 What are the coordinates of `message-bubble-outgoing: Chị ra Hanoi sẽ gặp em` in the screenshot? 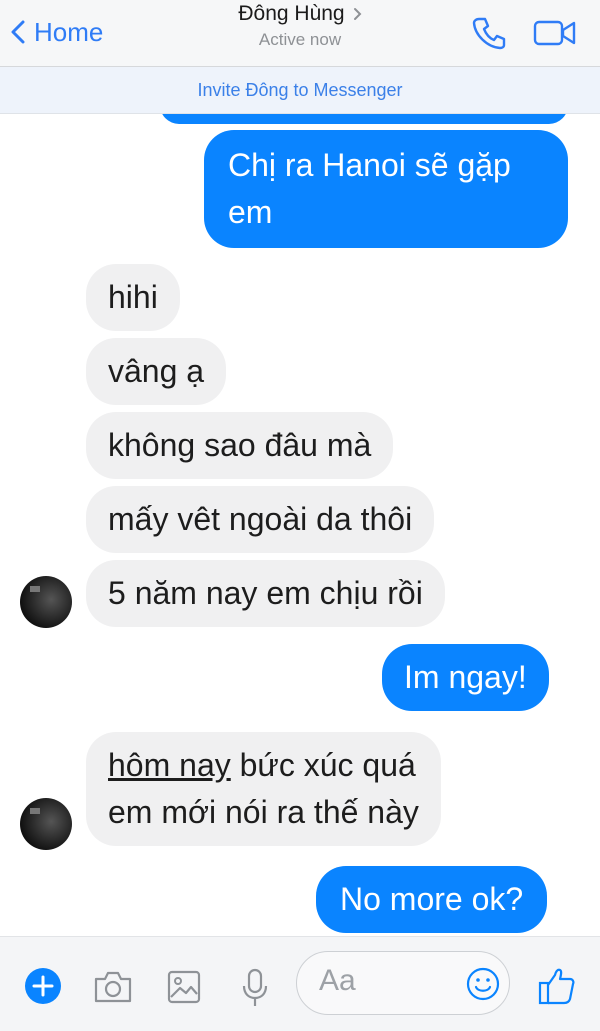 It's located at (386, 189).